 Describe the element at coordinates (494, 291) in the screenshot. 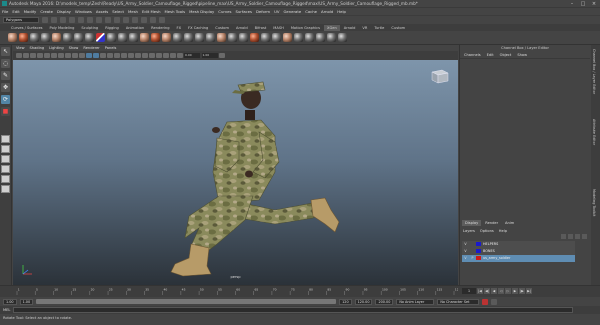

I see `step-back-frame-icon: ◀` at that location.